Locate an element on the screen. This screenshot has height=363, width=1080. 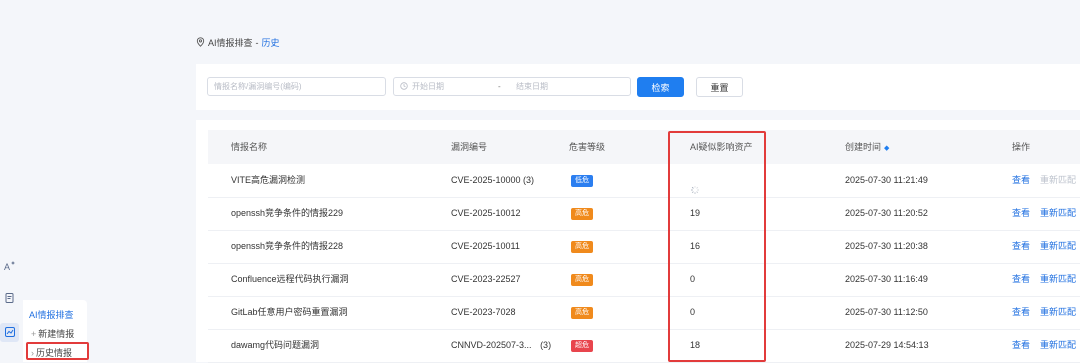
created-time: 2025-07-30 11:16:49 is located at coordinates (886, 279).